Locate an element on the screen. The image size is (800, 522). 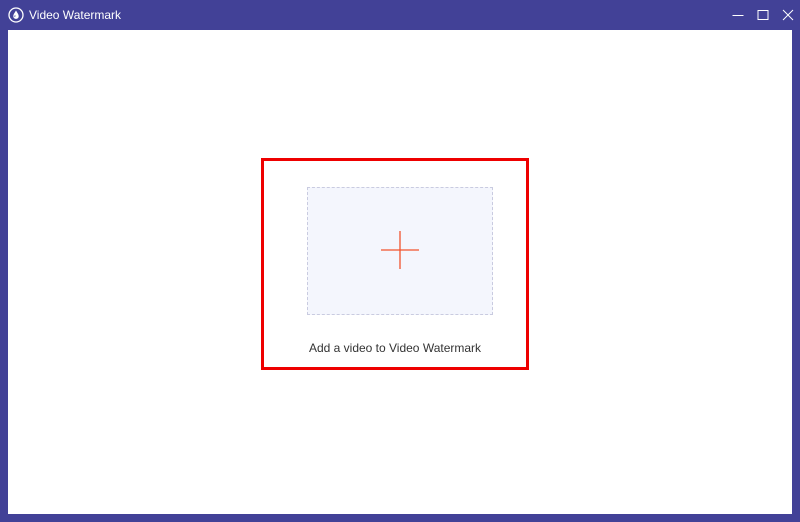
close-icon is located at coordinates (787, 15).